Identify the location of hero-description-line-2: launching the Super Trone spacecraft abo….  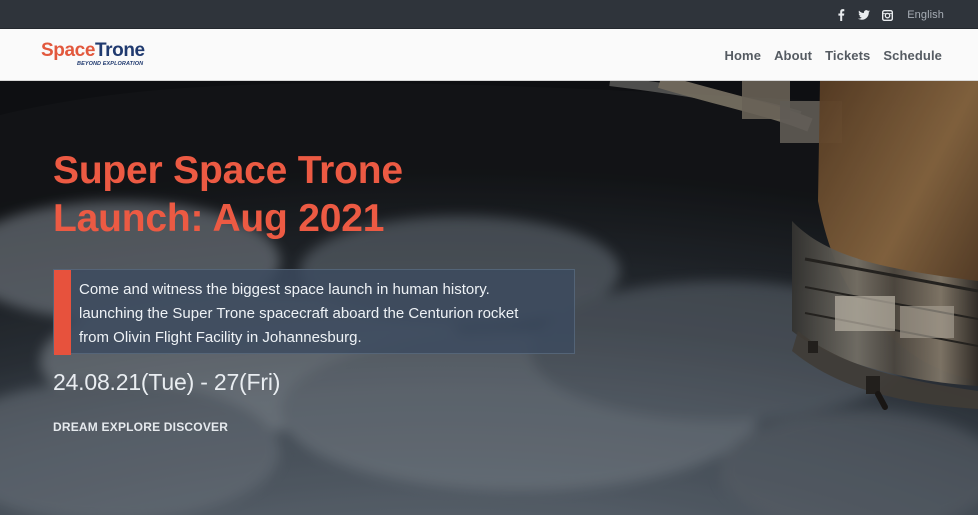
(299, 313).